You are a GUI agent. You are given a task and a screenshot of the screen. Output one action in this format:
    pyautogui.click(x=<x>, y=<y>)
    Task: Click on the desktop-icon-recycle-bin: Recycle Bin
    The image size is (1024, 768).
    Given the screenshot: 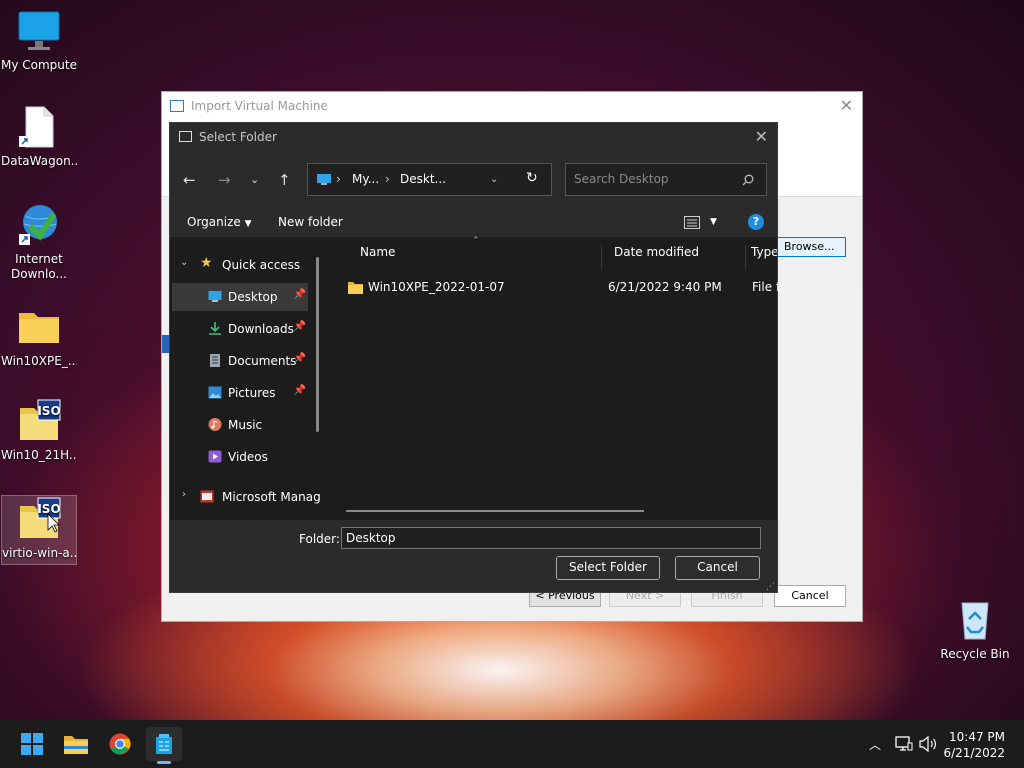 What is the action you would take?
    pyautogui.click(x=975, y=629)
    